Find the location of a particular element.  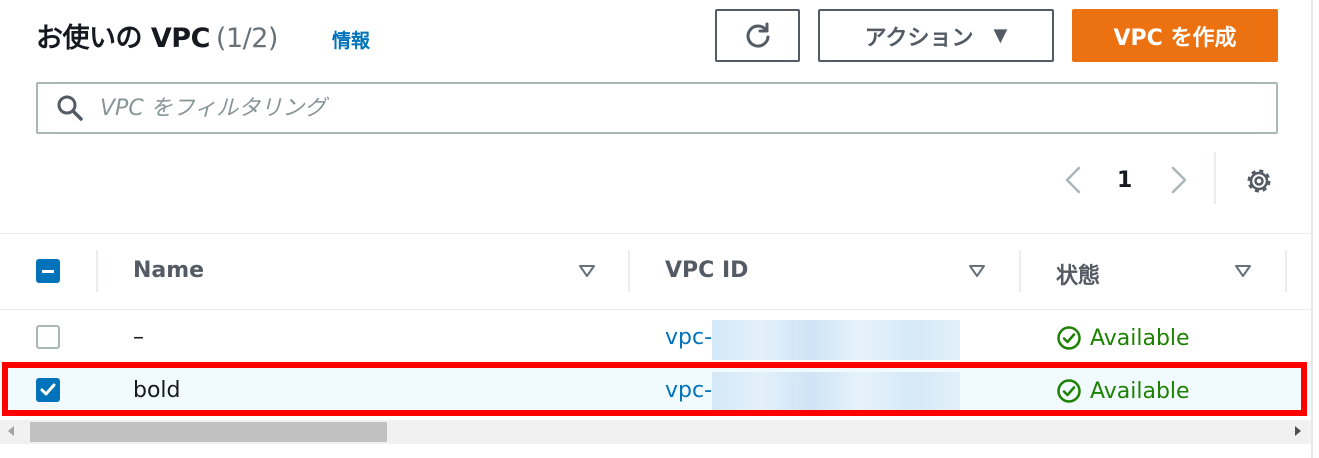

scroll-left-arrow-icon is located at coordinates (11, 431).